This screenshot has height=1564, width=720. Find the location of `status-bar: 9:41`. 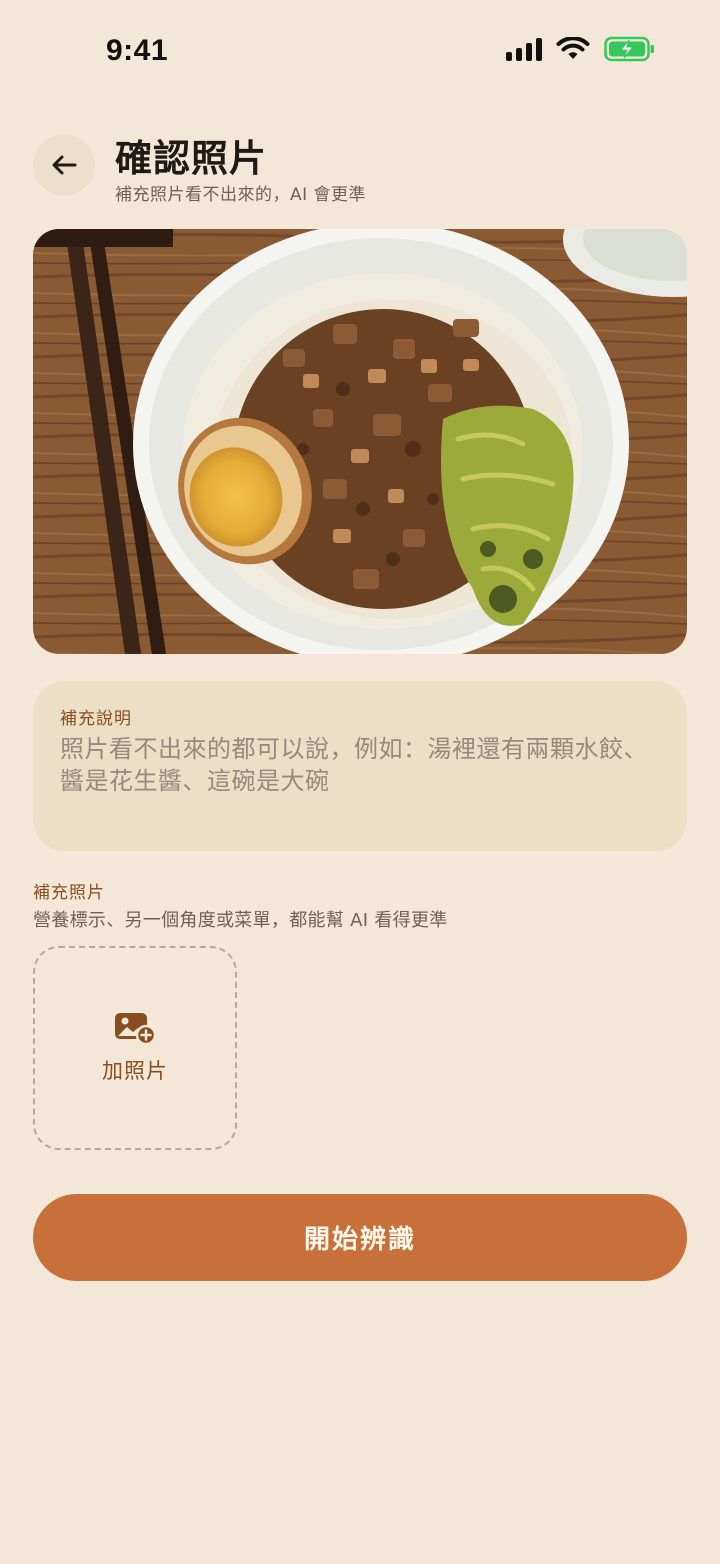

status-bar: 9:41 is located at coordinates (360, 50).